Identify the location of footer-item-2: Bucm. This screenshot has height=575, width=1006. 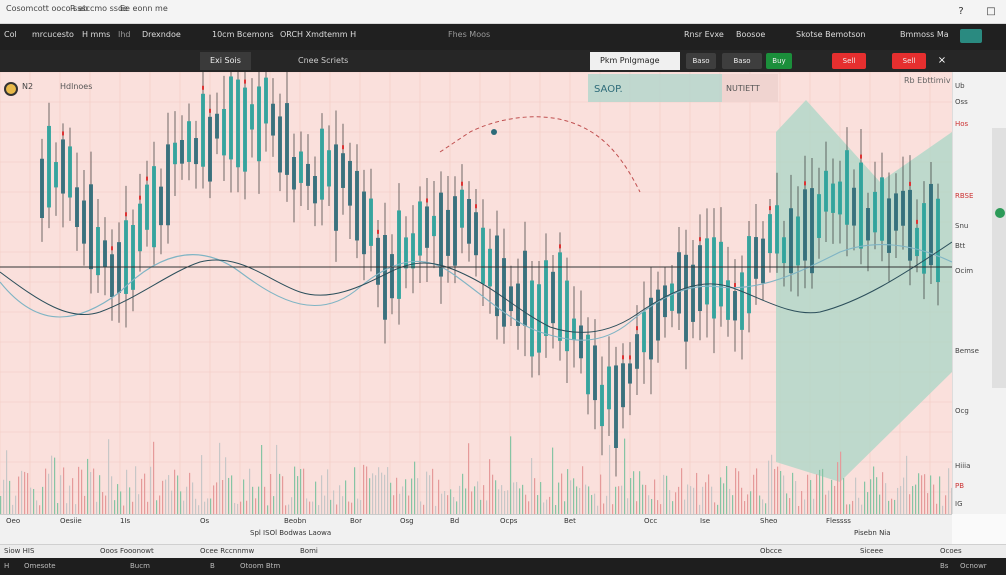
(140, 566).